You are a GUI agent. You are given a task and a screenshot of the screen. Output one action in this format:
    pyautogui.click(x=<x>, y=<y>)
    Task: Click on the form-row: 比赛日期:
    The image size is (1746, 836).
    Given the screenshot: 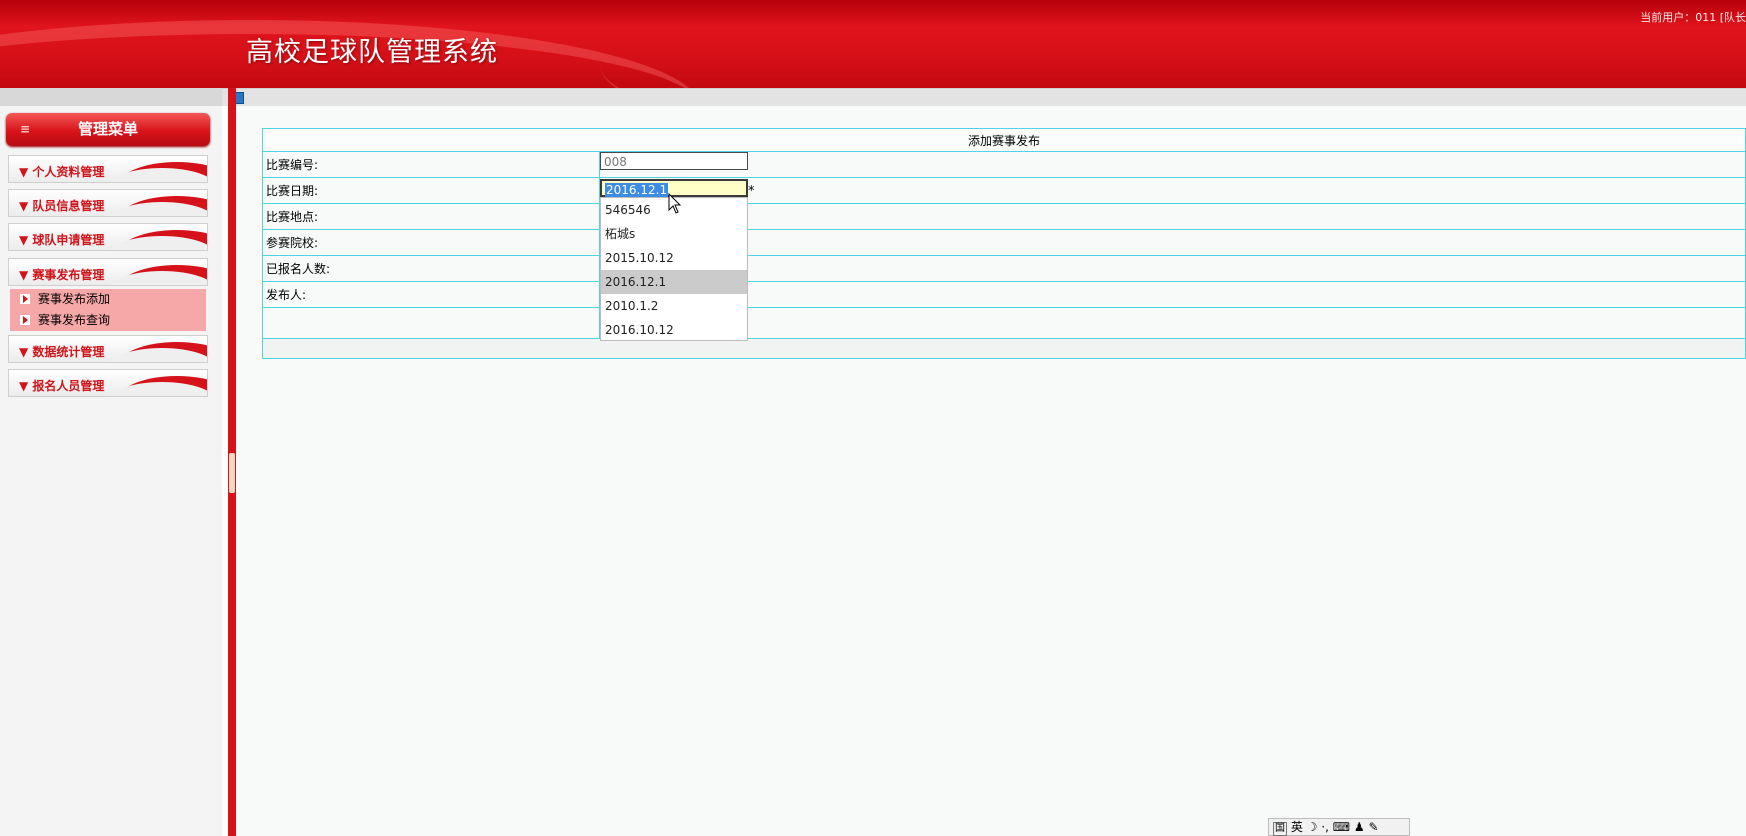 What is the action you would take?
    pyautogui.click(x=1004, y=190)
    